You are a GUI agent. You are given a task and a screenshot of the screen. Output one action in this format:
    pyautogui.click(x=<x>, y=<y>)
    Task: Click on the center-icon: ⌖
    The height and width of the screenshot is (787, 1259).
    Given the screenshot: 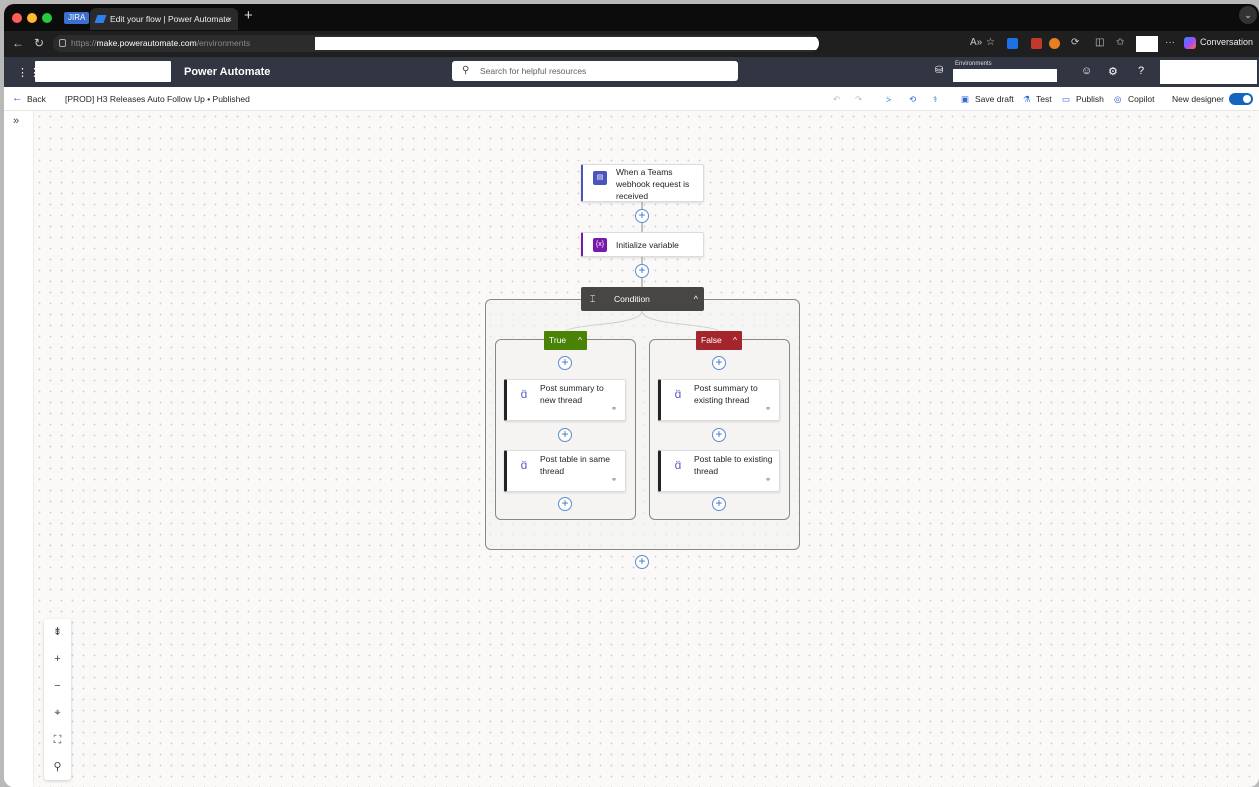 What is the action you would take?
    pyautogui.click(x=57, y=713)
    